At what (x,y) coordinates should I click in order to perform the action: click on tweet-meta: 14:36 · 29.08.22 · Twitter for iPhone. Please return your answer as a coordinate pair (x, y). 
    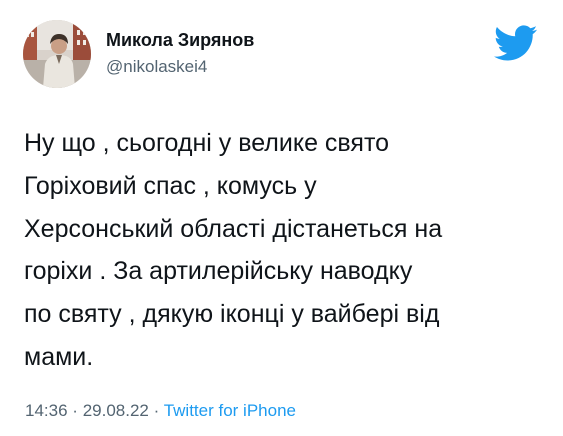
    Looking at the image, I should click on (160, 411).